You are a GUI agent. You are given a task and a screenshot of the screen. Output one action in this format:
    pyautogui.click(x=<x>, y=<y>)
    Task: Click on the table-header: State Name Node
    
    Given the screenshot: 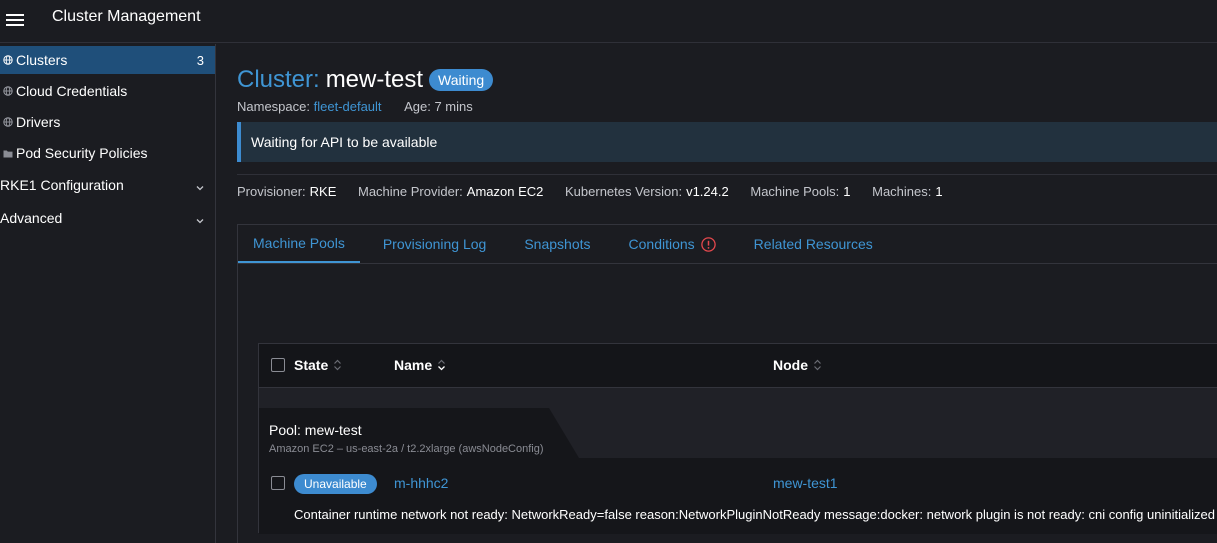 What is the action you would take?
    pyautogui.click(x=738, y=366)
    